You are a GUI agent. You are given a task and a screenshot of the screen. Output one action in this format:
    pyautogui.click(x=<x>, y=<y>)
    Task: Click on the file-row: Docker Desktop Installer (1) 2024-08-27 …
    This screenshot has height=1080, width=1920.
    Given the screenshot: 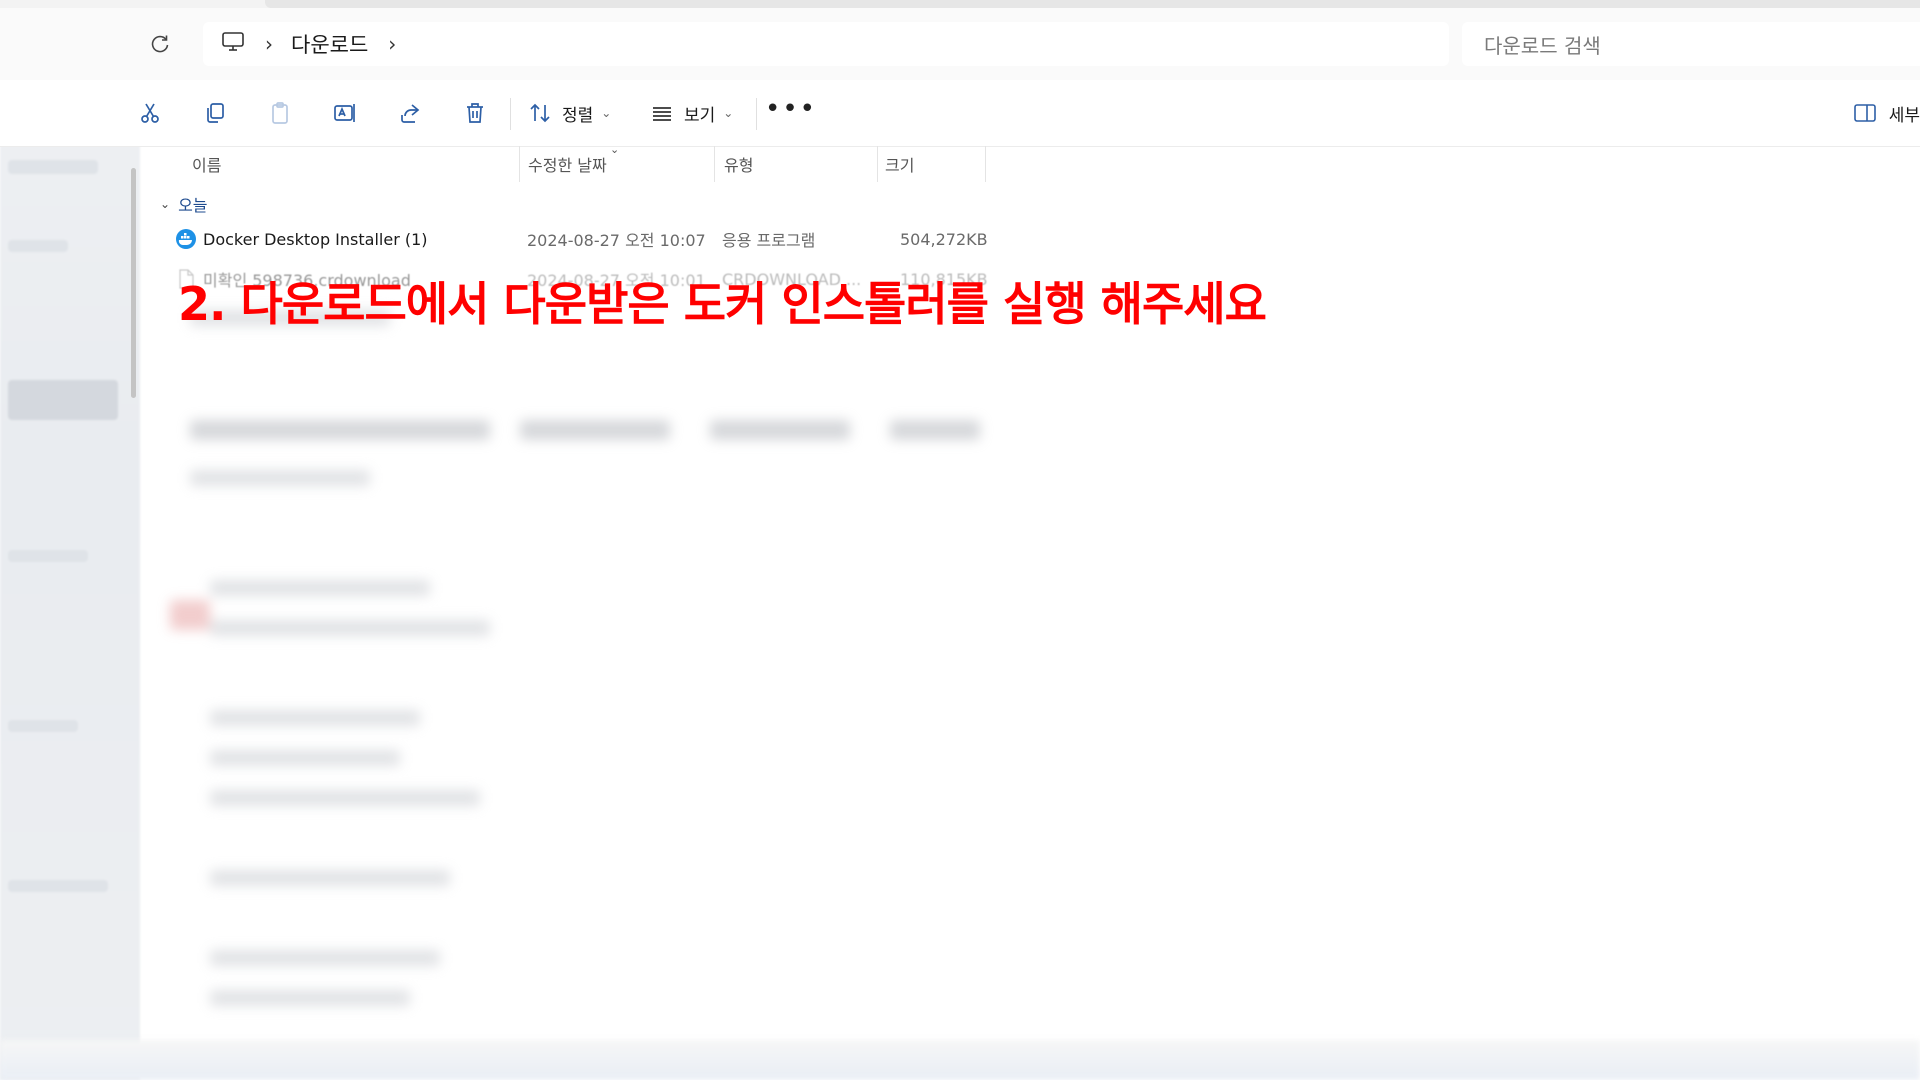 What is the action you would take?
    pyautogui.click(x=585, y=239)
    